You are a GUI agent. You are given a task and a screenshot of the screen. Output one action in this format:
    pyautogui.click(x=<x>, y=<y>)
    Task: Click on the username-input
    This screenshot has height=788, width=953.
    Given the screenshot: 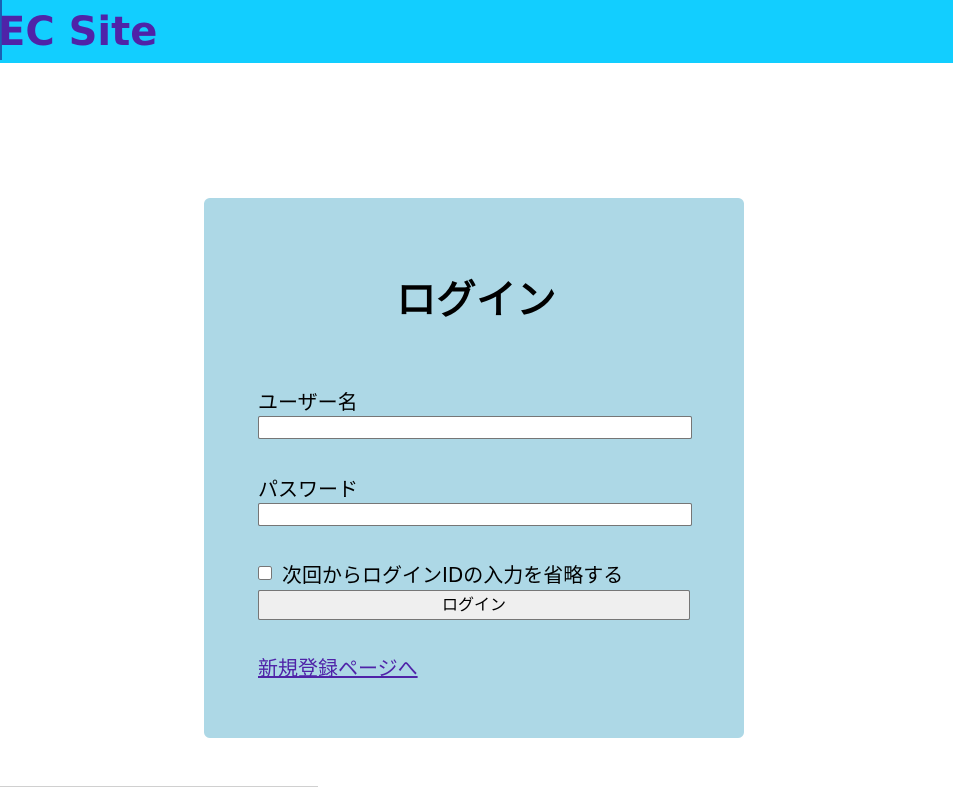 What is the action you would take?
    pyautogui.click(x=475, y=427)
    